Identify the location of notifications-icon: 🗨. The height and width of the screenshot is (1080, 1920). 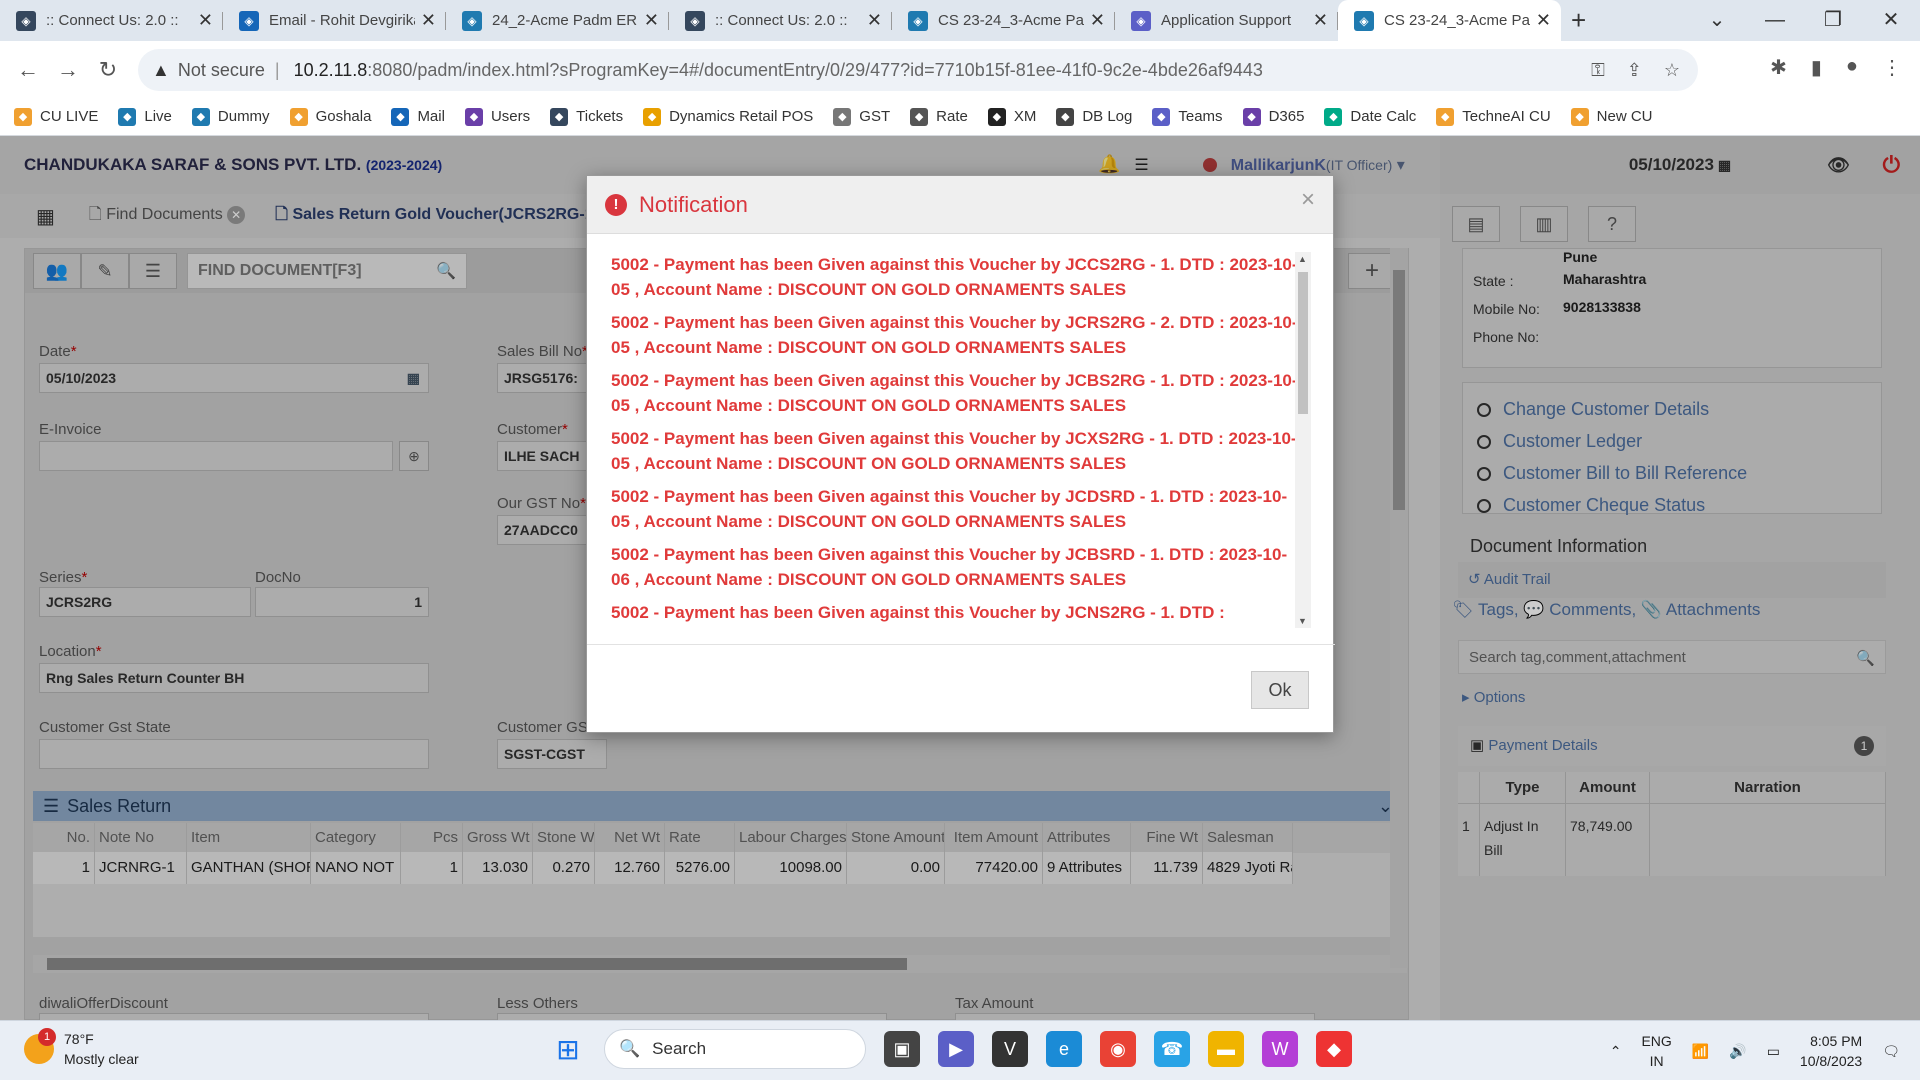
(1891, 1051).